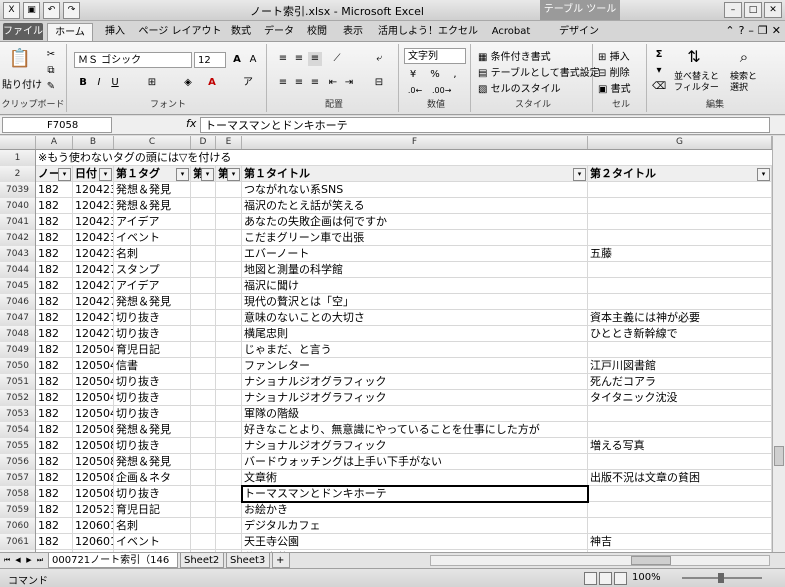 The width and height of the screenshot is (785, 587). What do you see at coordinates (415, 366) in the screenshot?
I see `table-cell: ファンレター` at bounding box center [415, 366].